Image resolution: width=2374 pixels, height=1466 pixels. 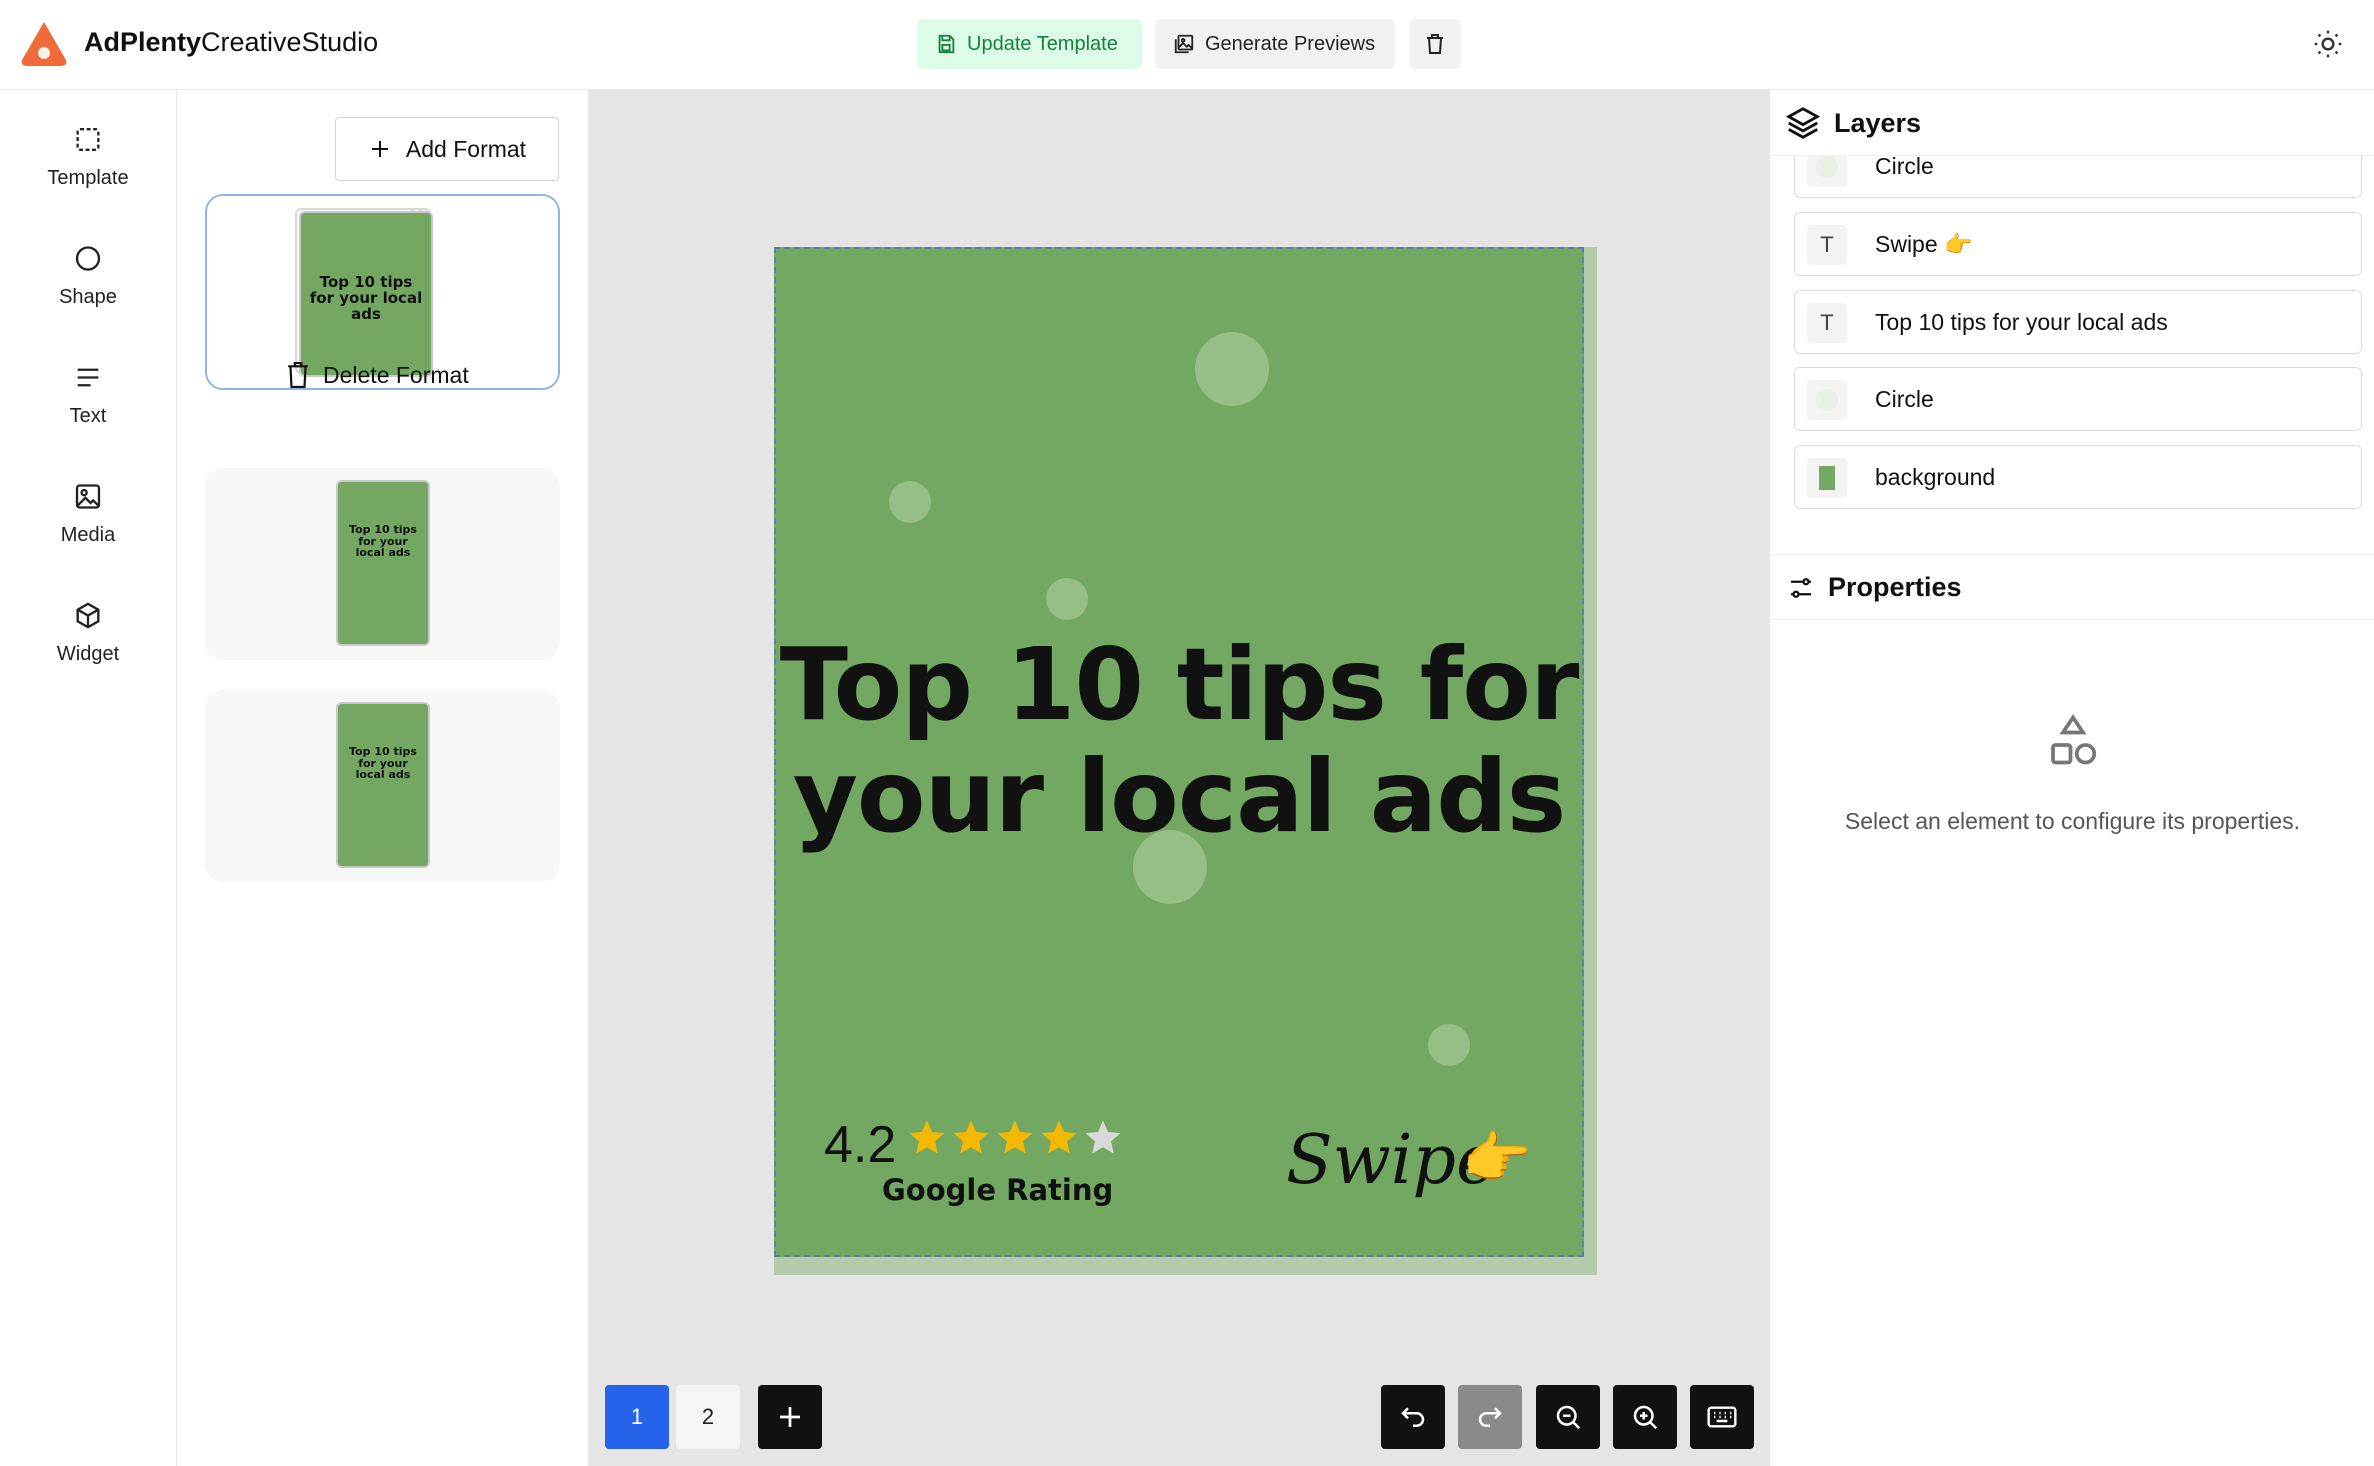 What do you see at coordinates (1801, 588) in the screenshot?
I see `sliders-icon` at bounding box center [1801, 588].